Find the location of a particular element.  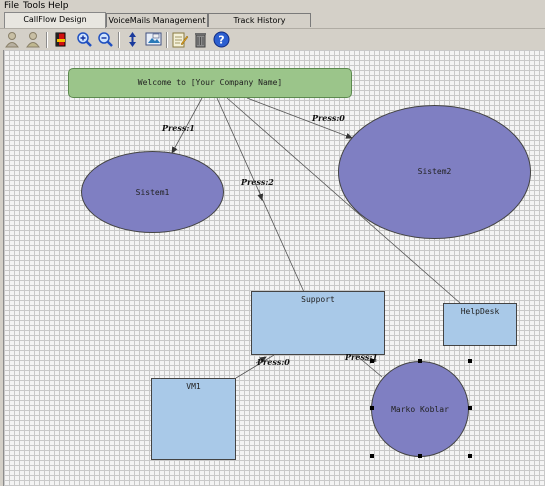

sistem2-node: Sistem2 is located at coordinates (434, 172).